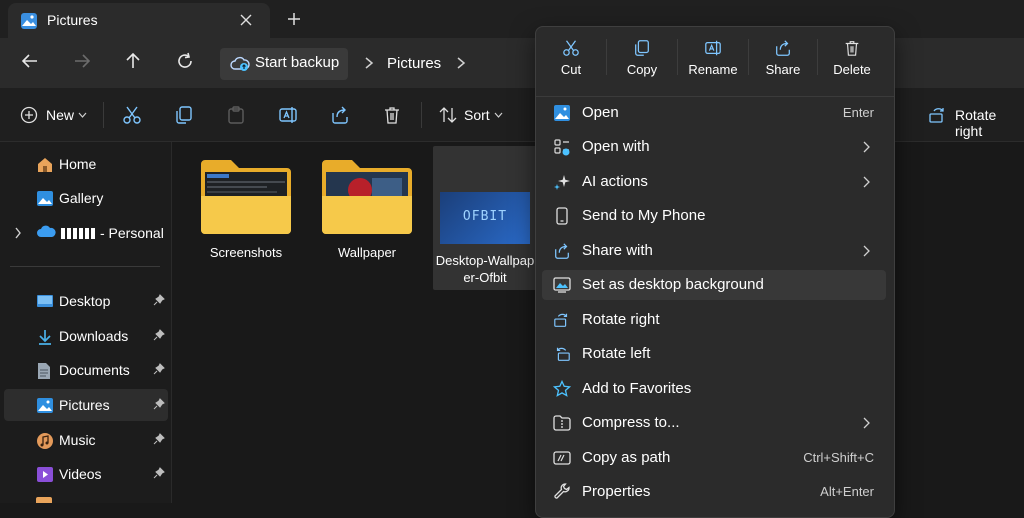  What do you see at coordinates (714, 458) in the screenshot?
I see `menu-item-copy-as-path: Copy as path Ctrl+Shift+C` at bounding box center [714, 458].